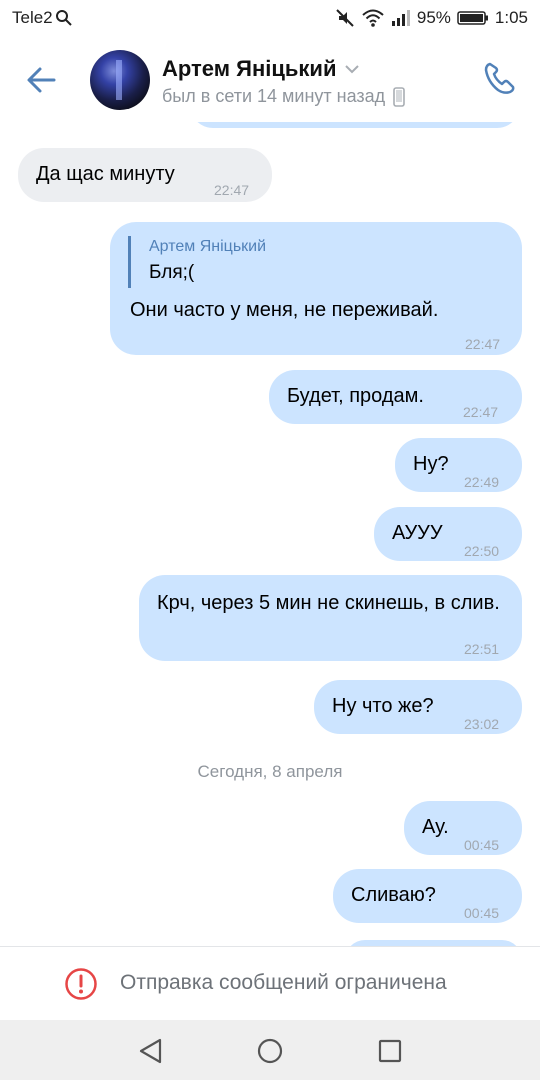 The width and height of the screenshot is (540, 1080). What do you see at coordinates (355, 396) in the screenshot?
I see `message-text: Будет, продам.` at bounding box center [355, 396].